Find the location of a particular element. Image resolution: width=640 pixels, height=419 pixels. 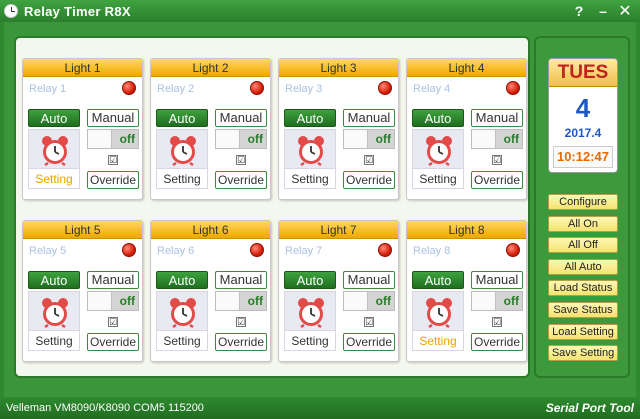

side-button-configure: Configure is located at coordinates (583, 202).